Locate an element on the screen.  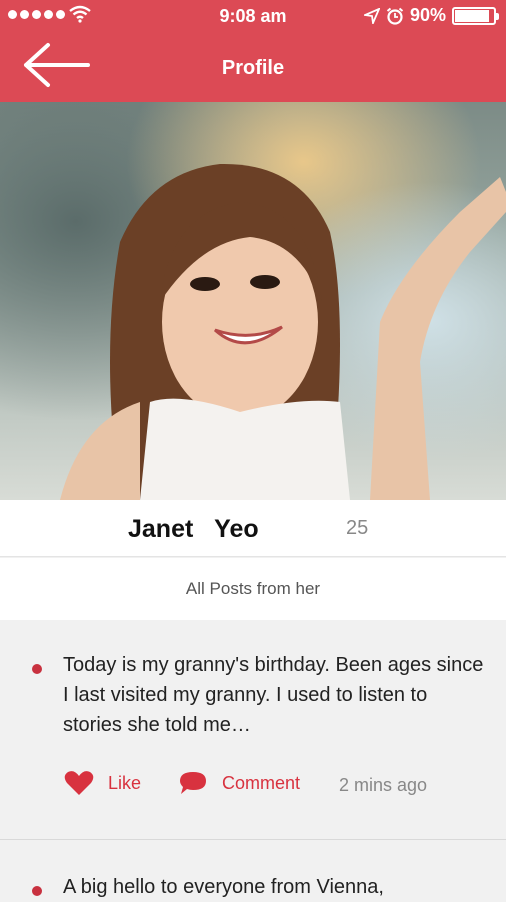
page-title: Profile is located at coordinates (253, 68).